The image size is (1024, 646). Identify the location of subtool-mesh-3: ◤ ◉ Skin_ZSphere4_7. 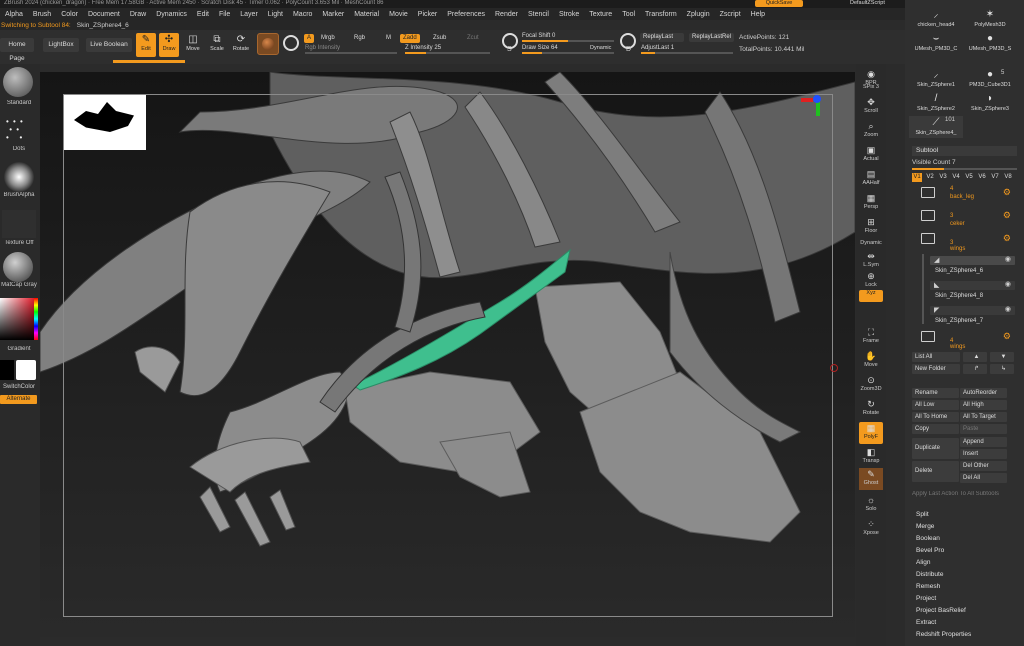
(972, 316).